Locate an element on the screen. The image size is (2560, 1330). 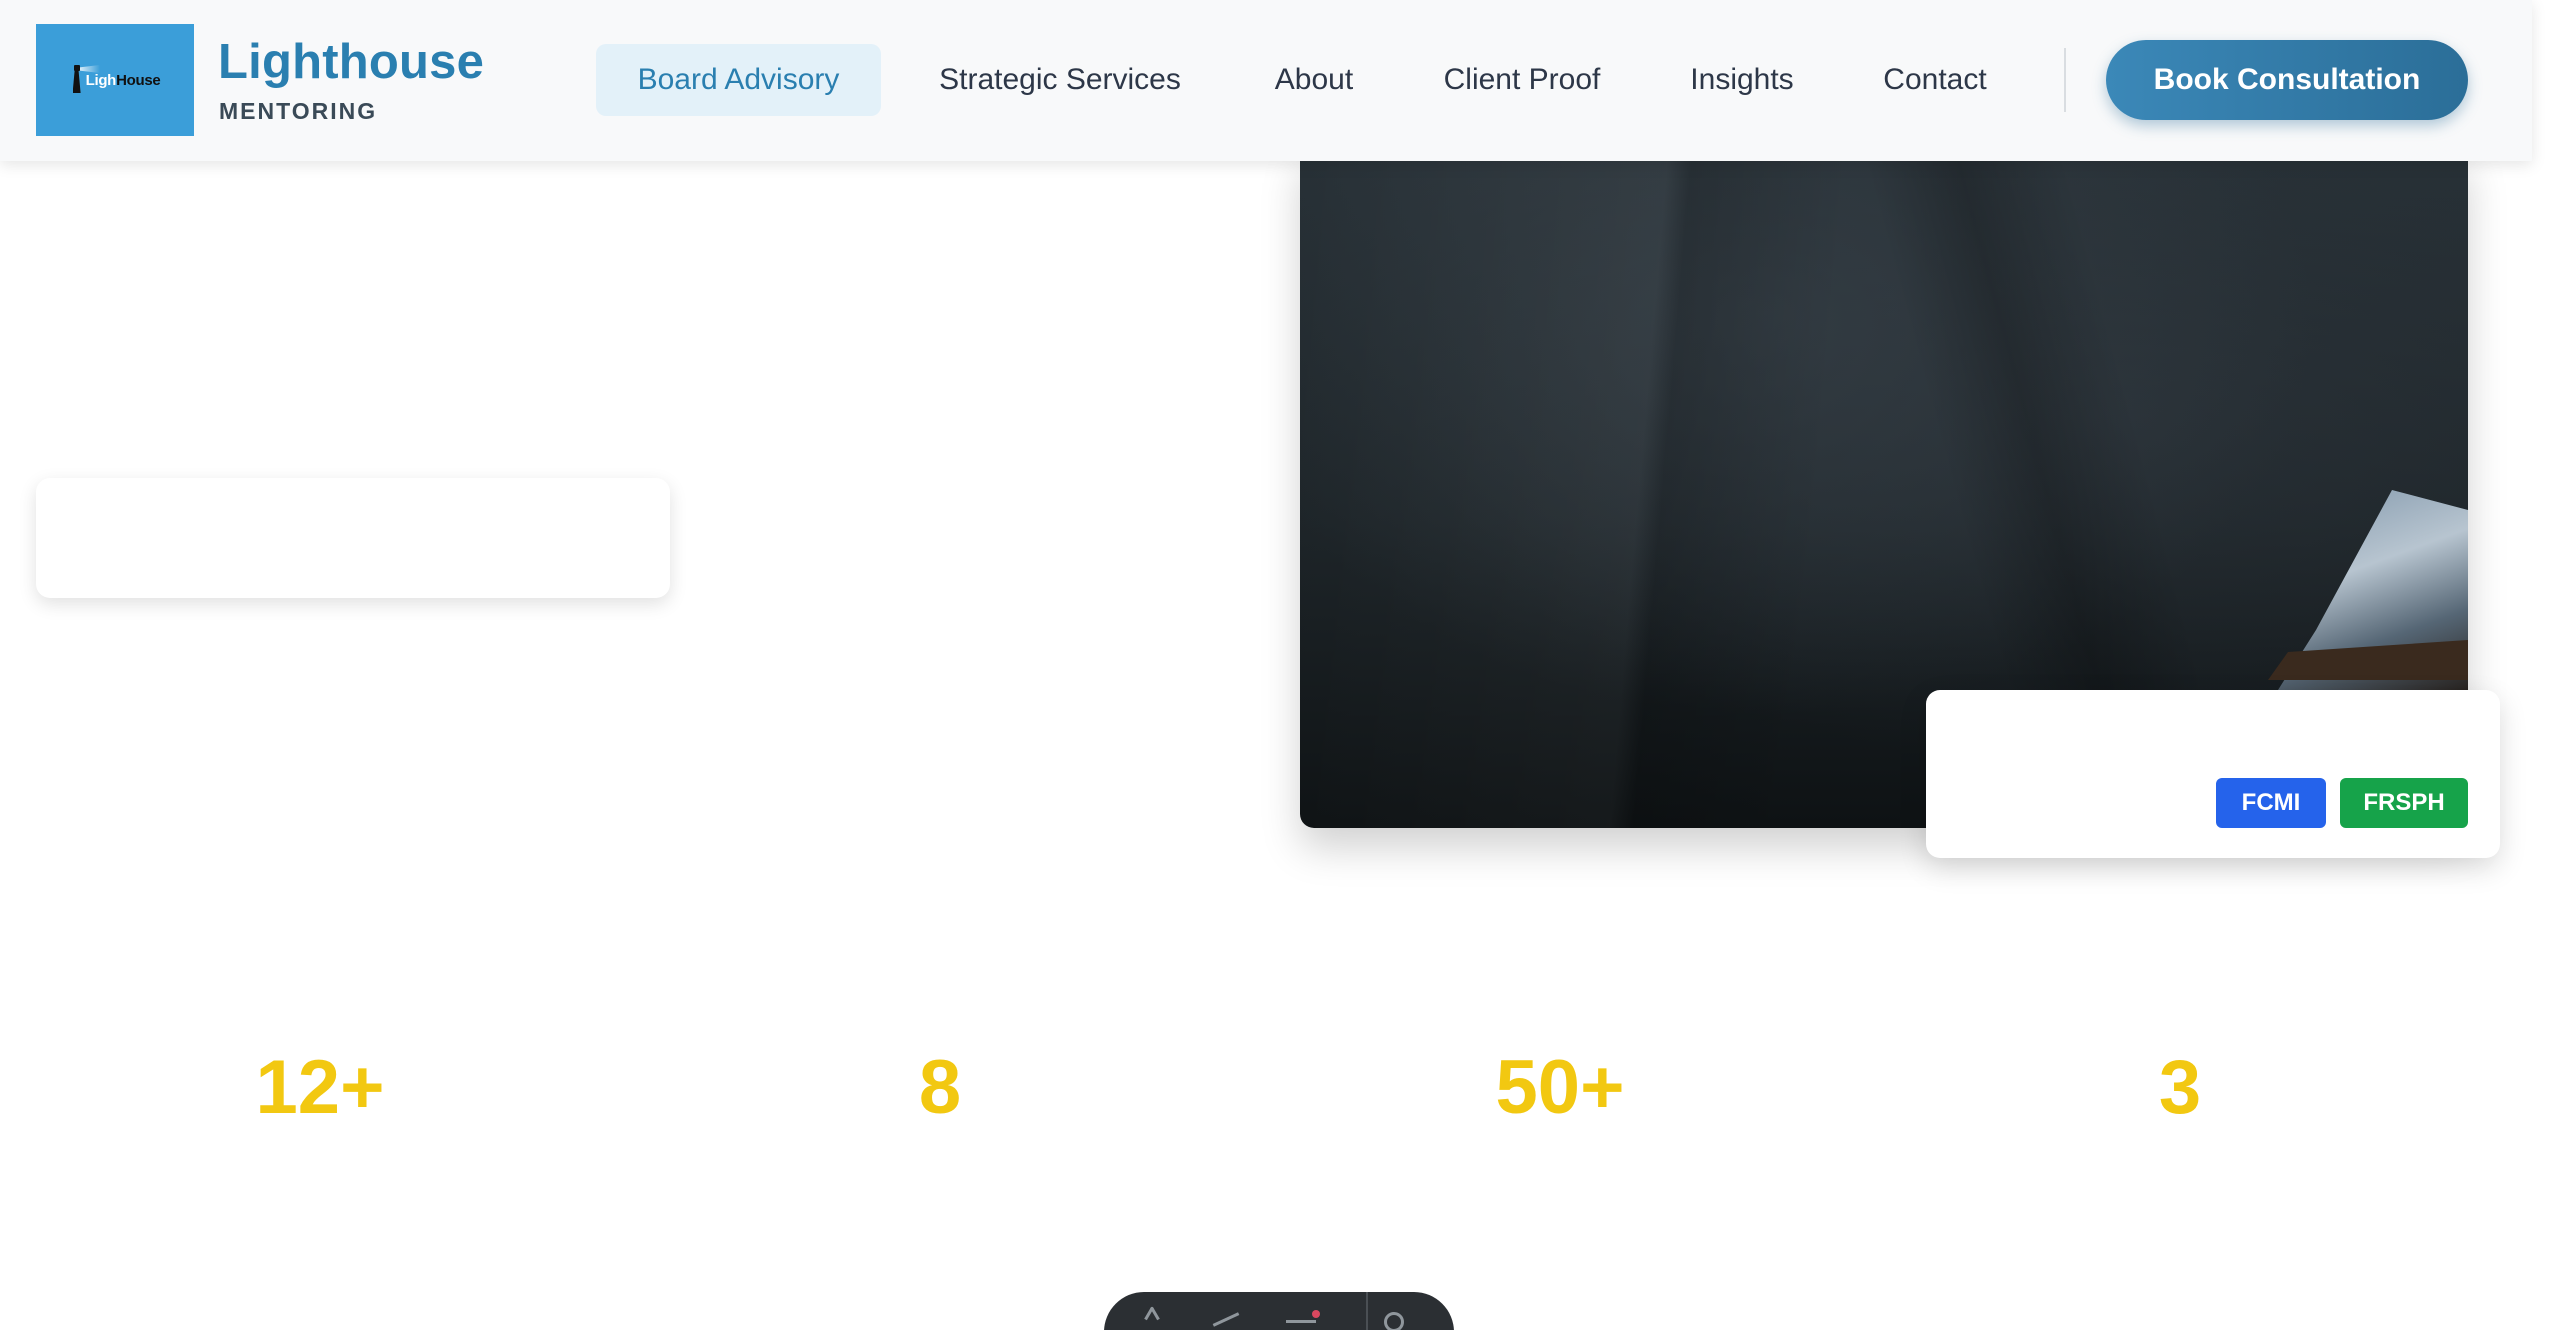
nav-about: About is located at coordinates (1314, 80).